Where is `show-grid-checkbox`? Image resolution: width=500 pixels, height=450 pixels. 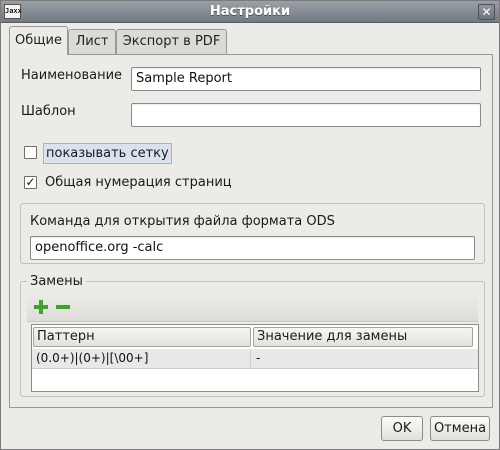 show-grid-checkbox is located at coordinates (30, 152).